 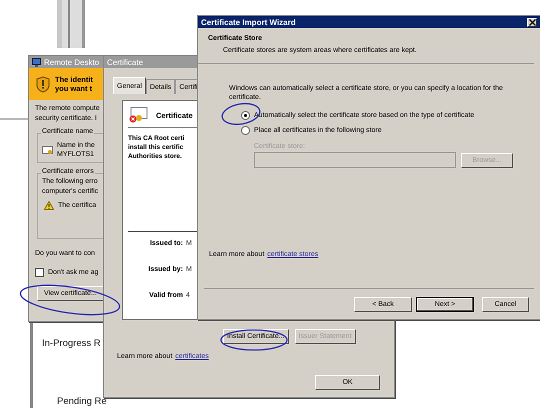 What do you see at coordinates (47, 150) in the screenshot?
I see `certificate-icon` at bounding box center [47, 150].